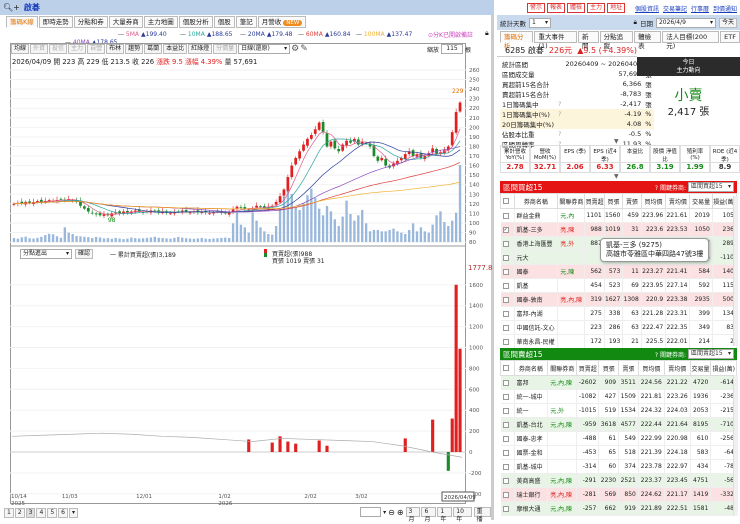  What do you see at coordinates (30, 513) in the screenshot?
I see `page-button-3: 3` at bounding box center [30, 513].